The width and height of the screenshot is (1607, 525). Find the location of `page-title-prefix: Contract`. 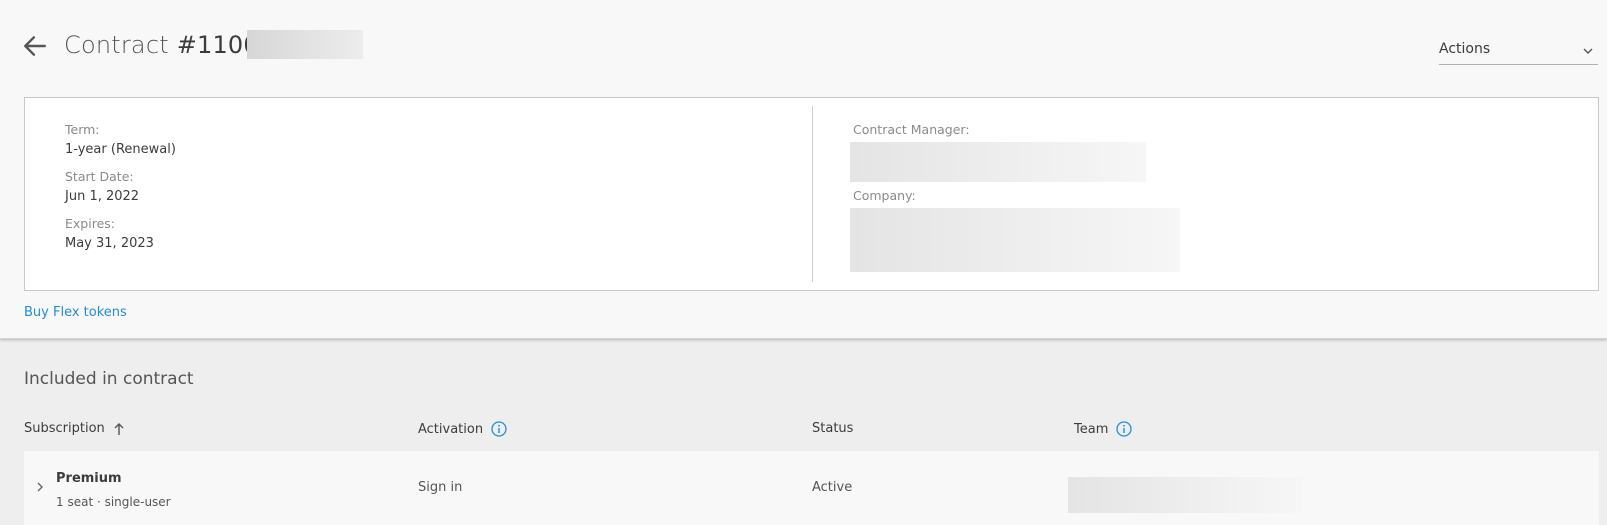

page-title-prefix: Contract is located at coordinates (116, 45).